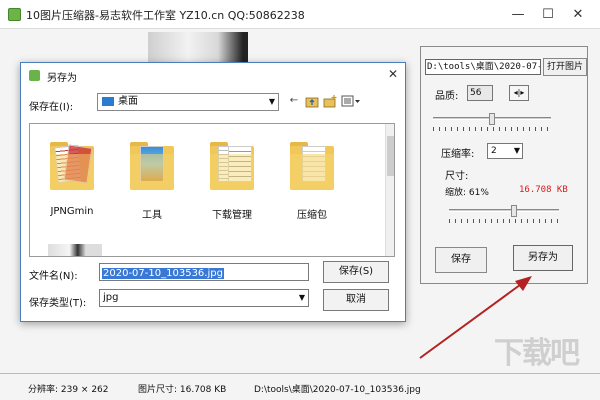 This screenshot has width=600, height=400. I want to click on compression-label: 压缩率:, so click(458, 154).